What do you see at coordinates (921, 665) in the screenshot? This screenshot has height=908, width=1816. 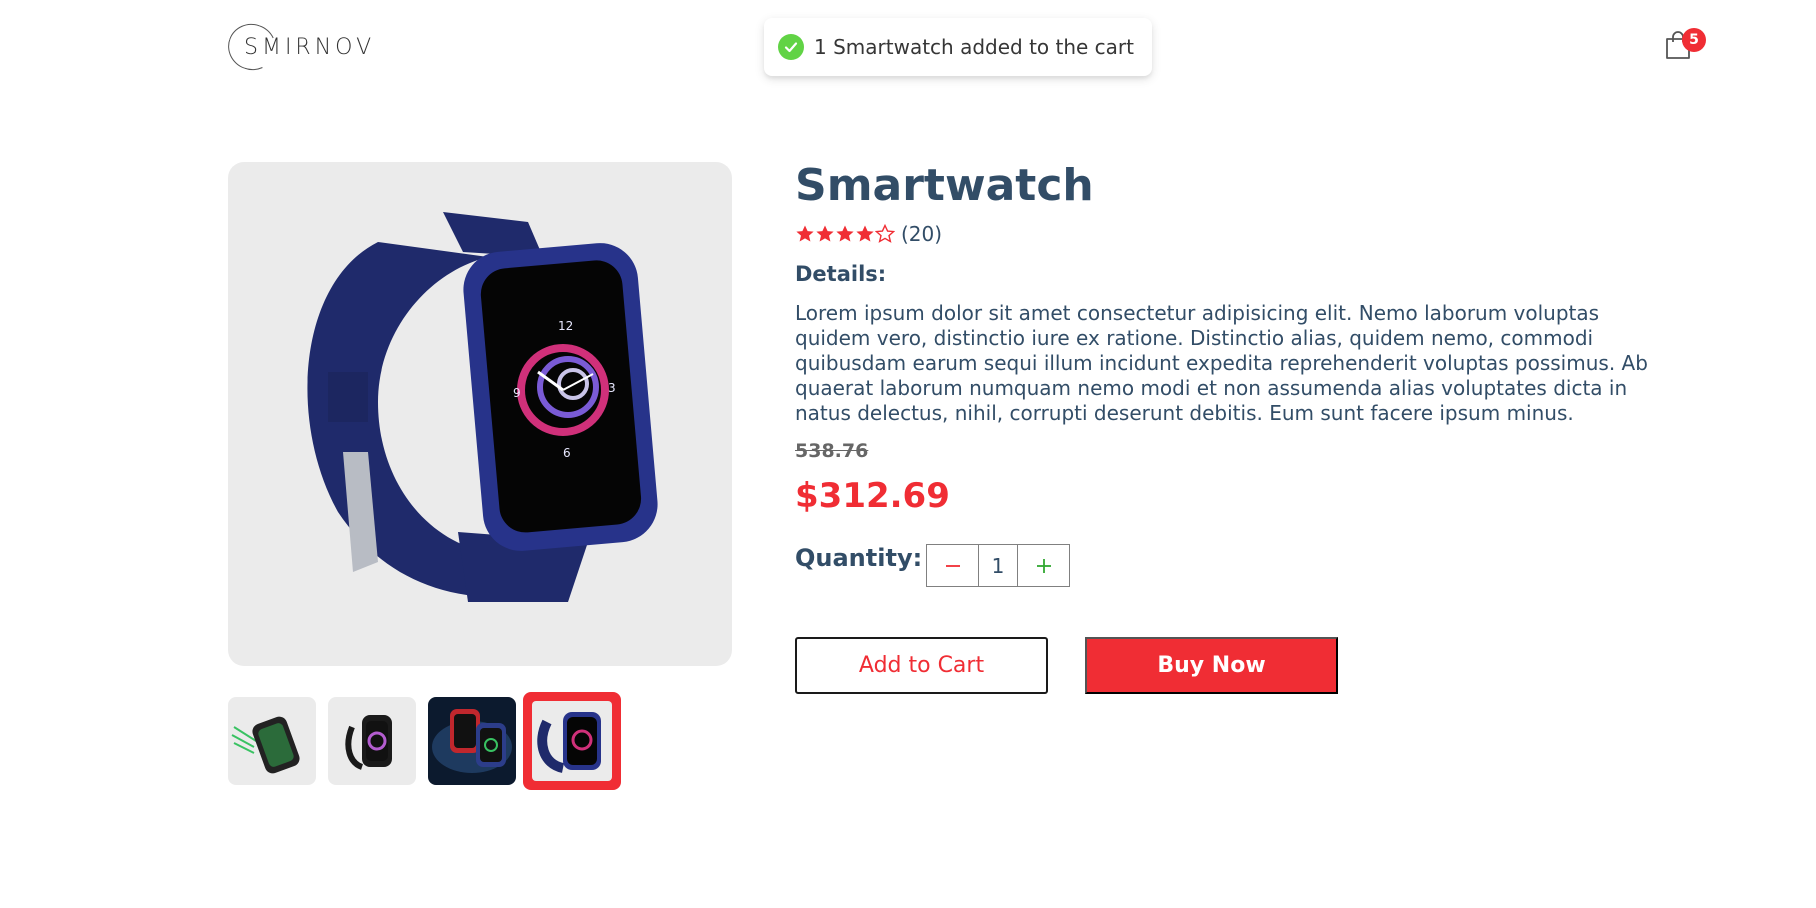 I see `add-to-cart-button: Add to Cart` at bounding box center [921, 665].